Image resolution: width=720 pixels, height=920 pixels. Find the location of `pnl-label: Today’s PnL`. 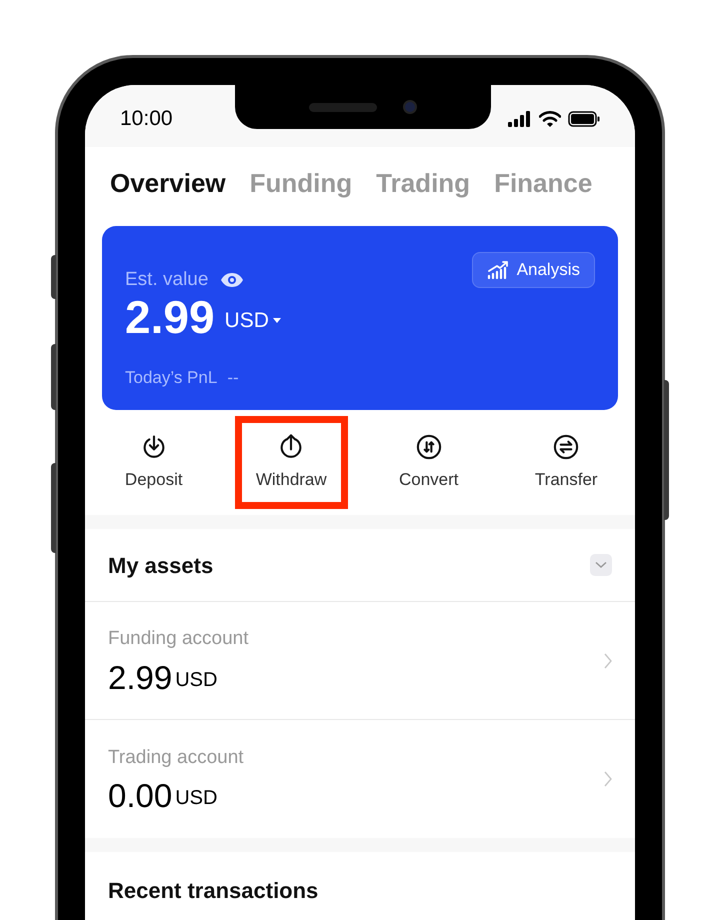

pnl-label: Today’s PnL is located at coordinates (171, 377).